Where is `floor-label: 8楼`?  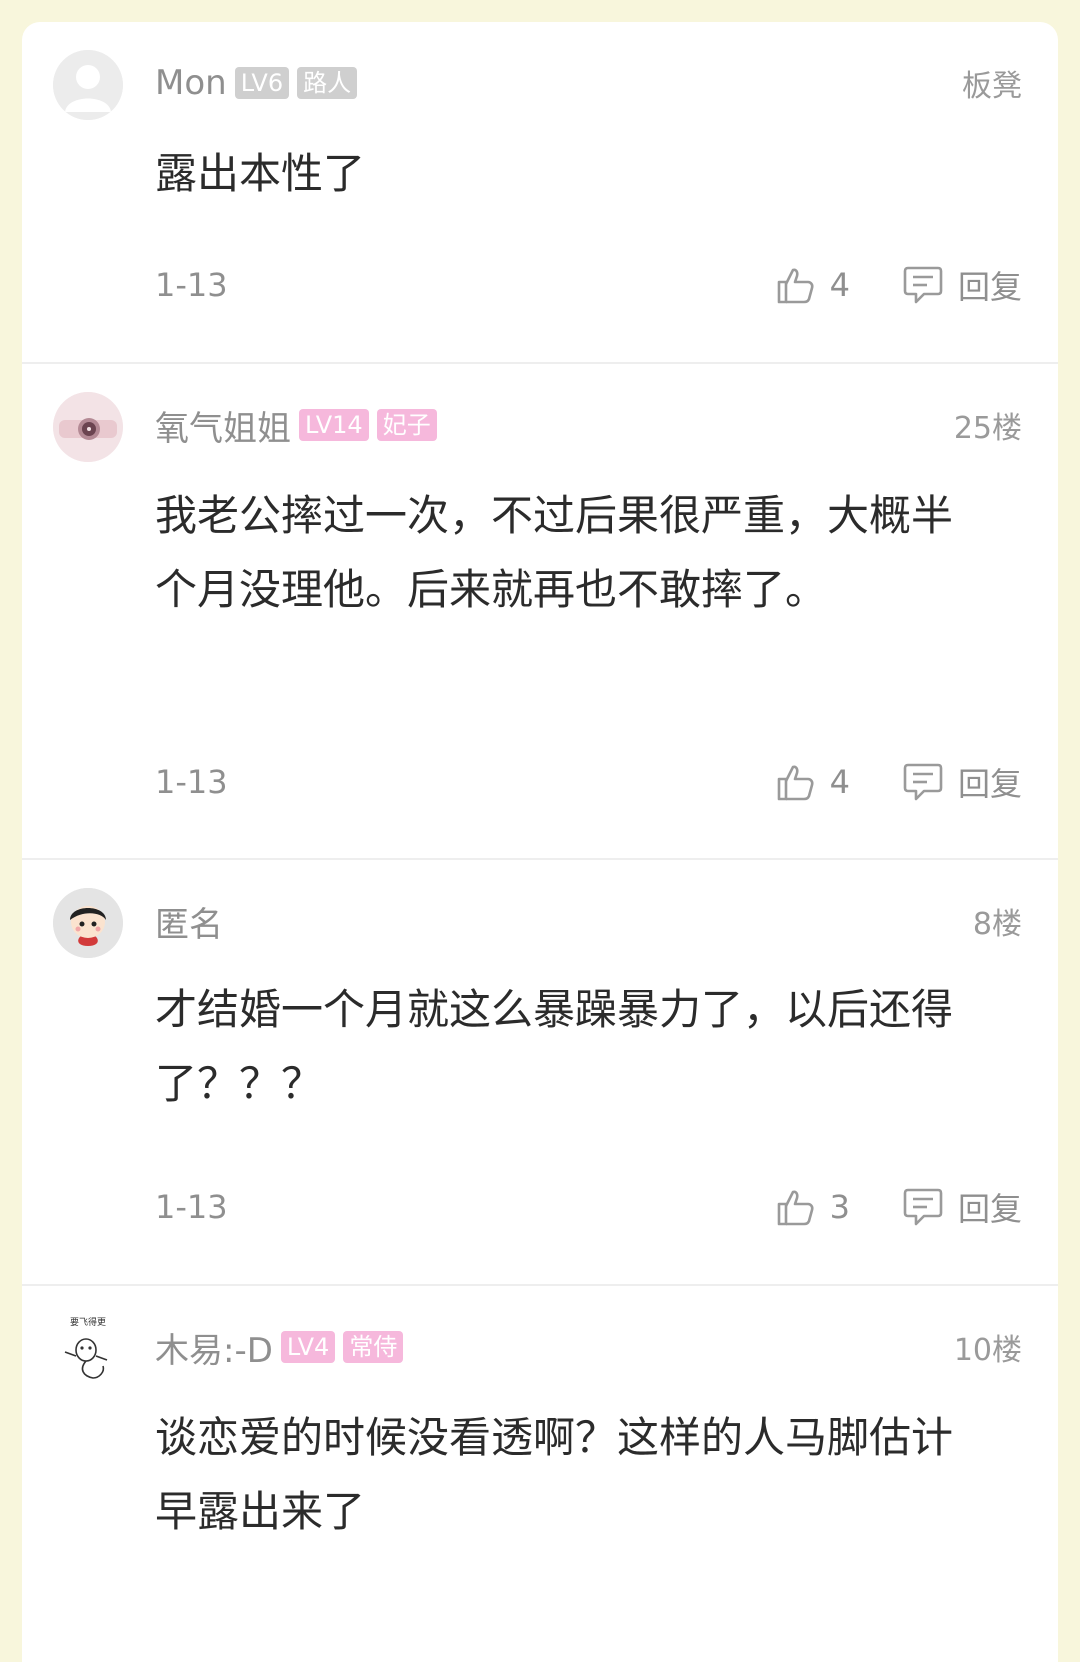 floor-label: 8楼 is located at coordinates (997, 924).